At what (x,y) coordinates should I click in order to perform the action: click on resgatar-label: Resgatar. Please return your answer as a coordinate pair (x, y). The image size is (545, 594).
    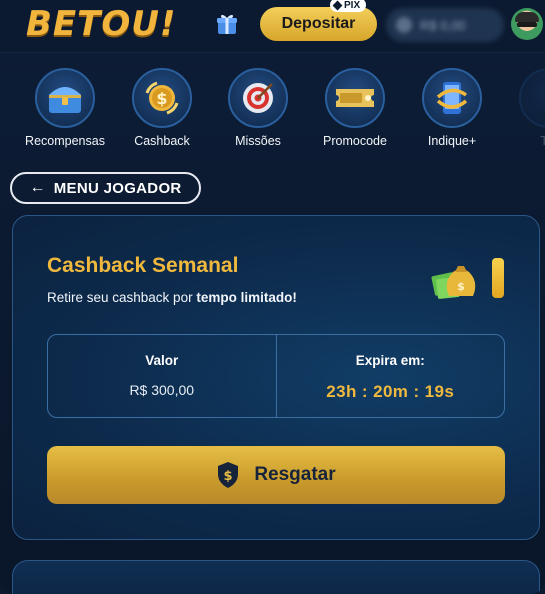
    Looking at the image, I should click on (295, 474).